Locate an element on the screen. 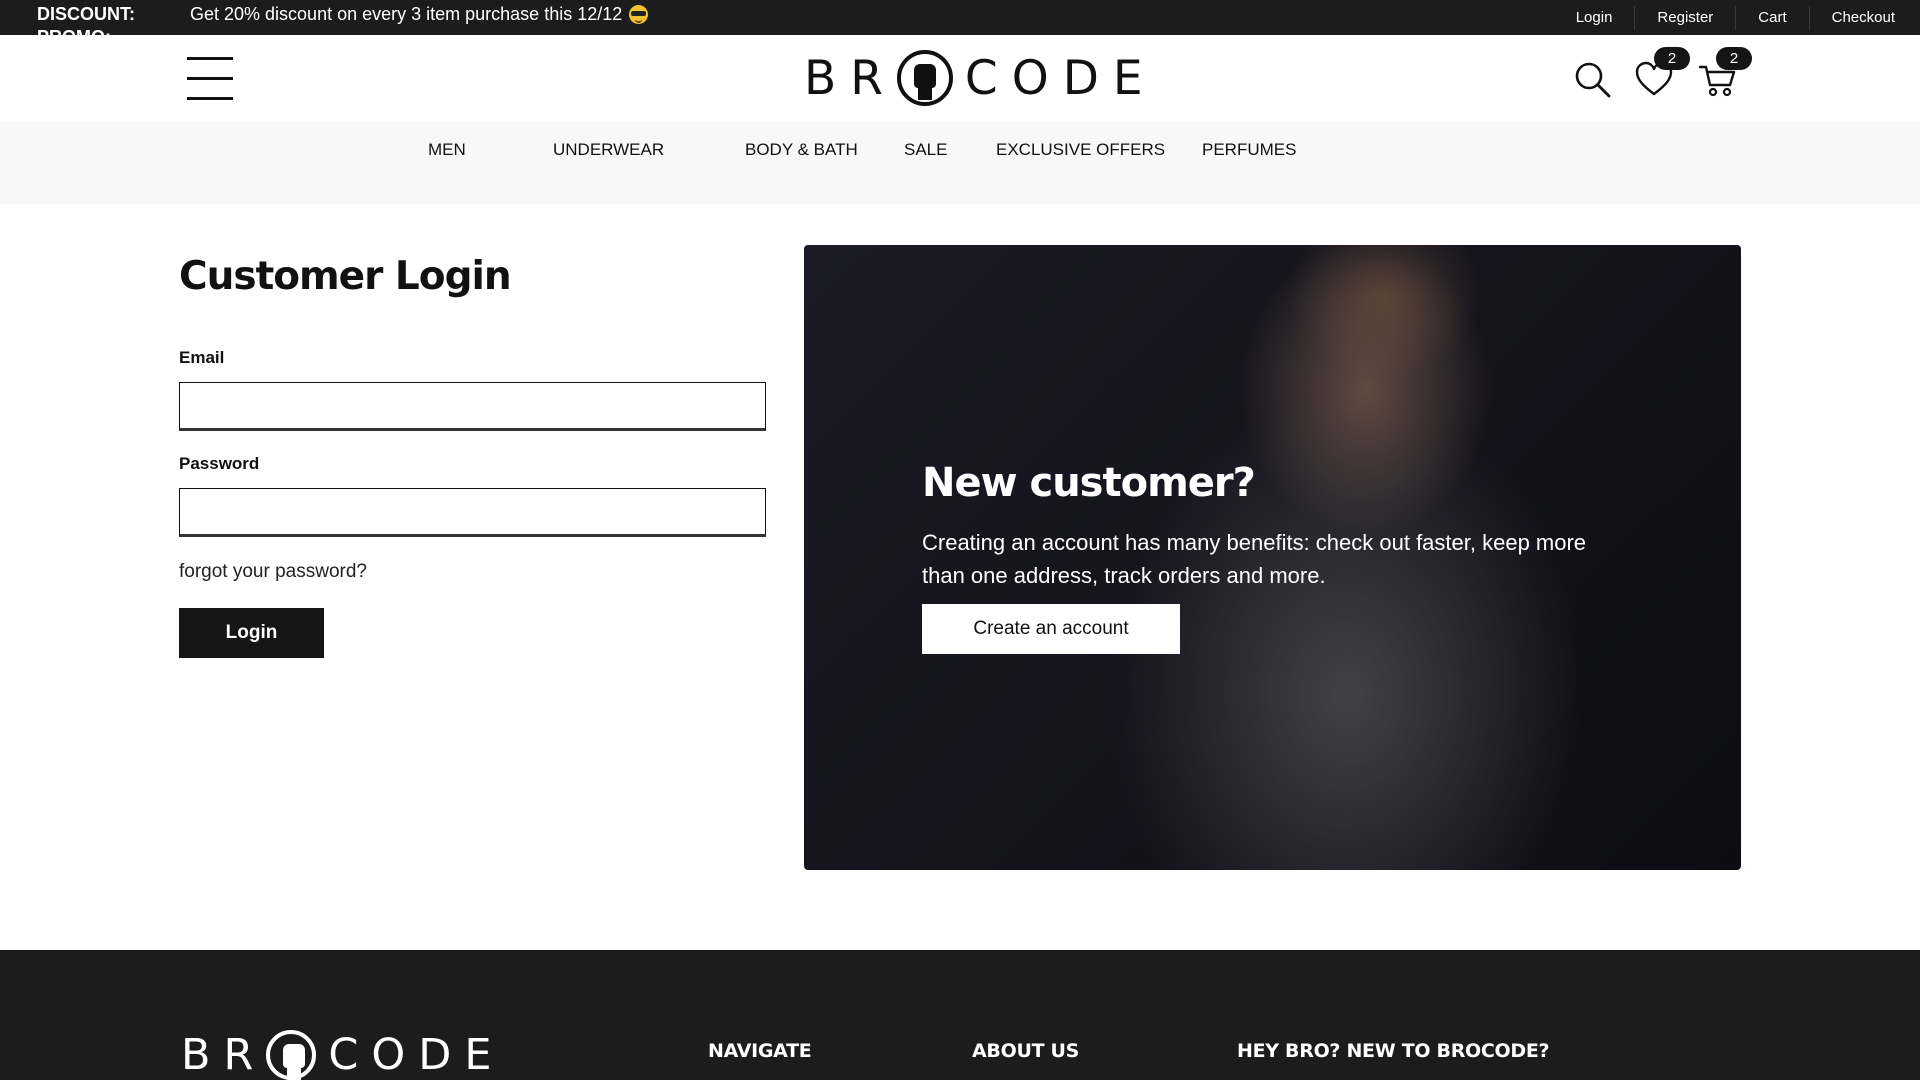 The height and width of the screenshot is (1080, 1920). create-account-button: Create an account is located at coordinates (1051, 629).